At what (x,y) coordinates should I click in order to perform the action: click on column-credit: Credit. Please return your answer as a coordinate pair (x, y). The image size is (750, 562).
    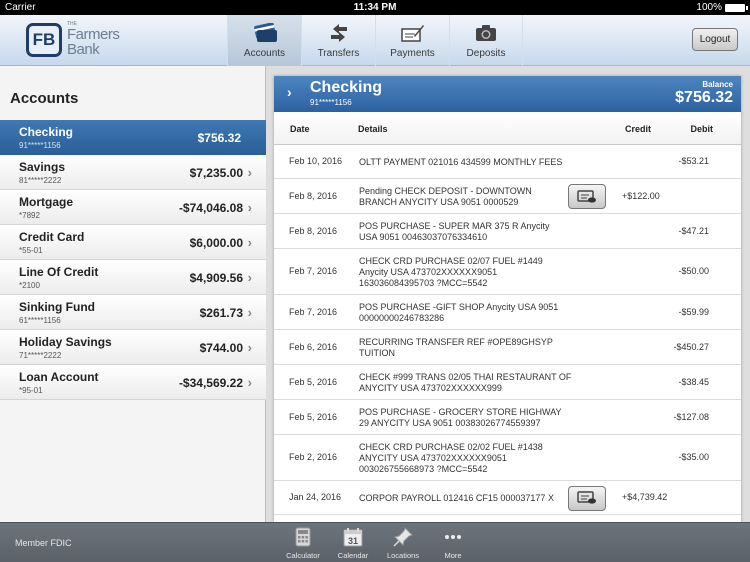
    Looking at the image, I should click on (638, 129).